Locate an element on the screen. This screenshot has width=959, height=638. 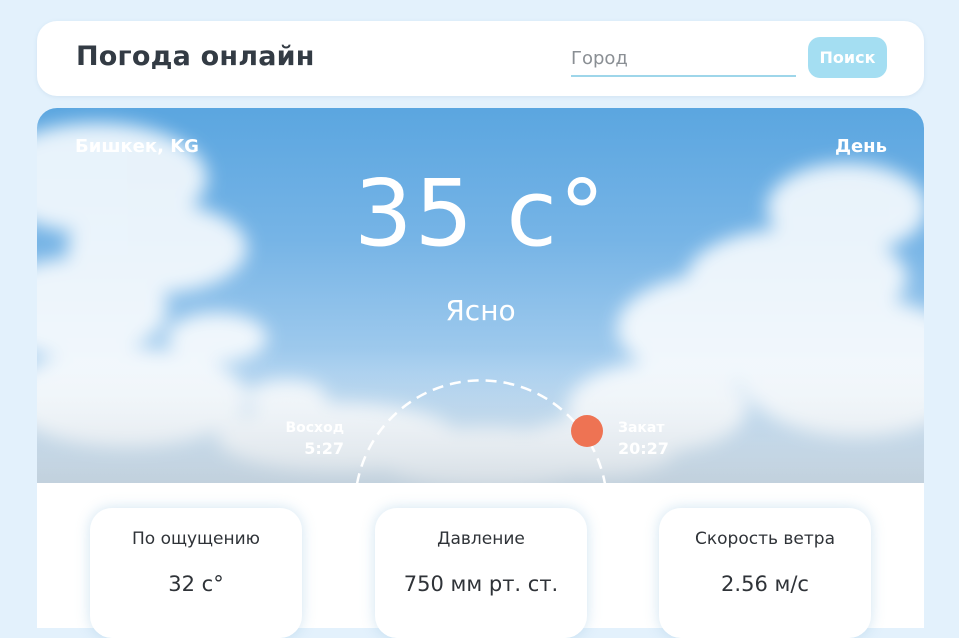
feels-like-value: 32 с° is located at coordinates (196, 584).